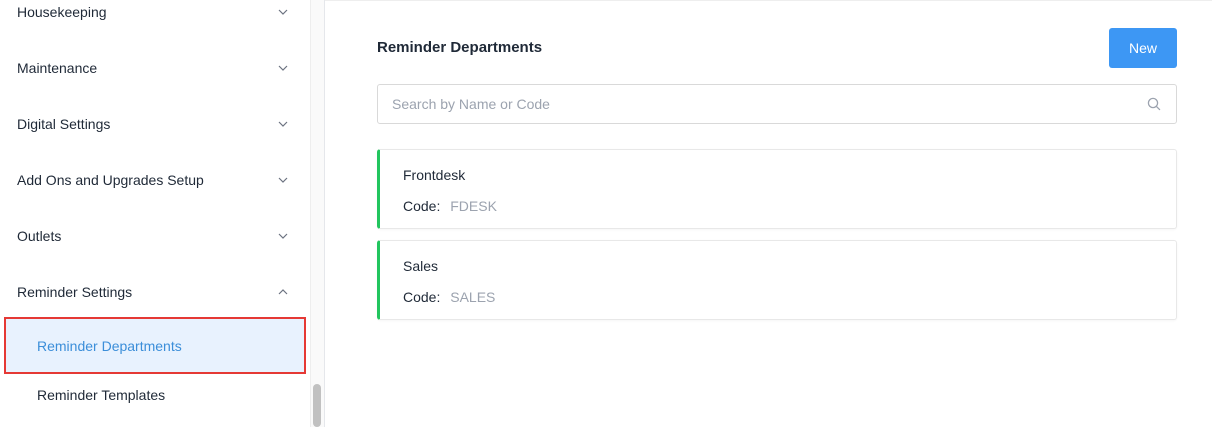  Describe the element at coordinates (64, 124) in the screenshot. I see `sidebar-group-label: Digital Settings` at that location.